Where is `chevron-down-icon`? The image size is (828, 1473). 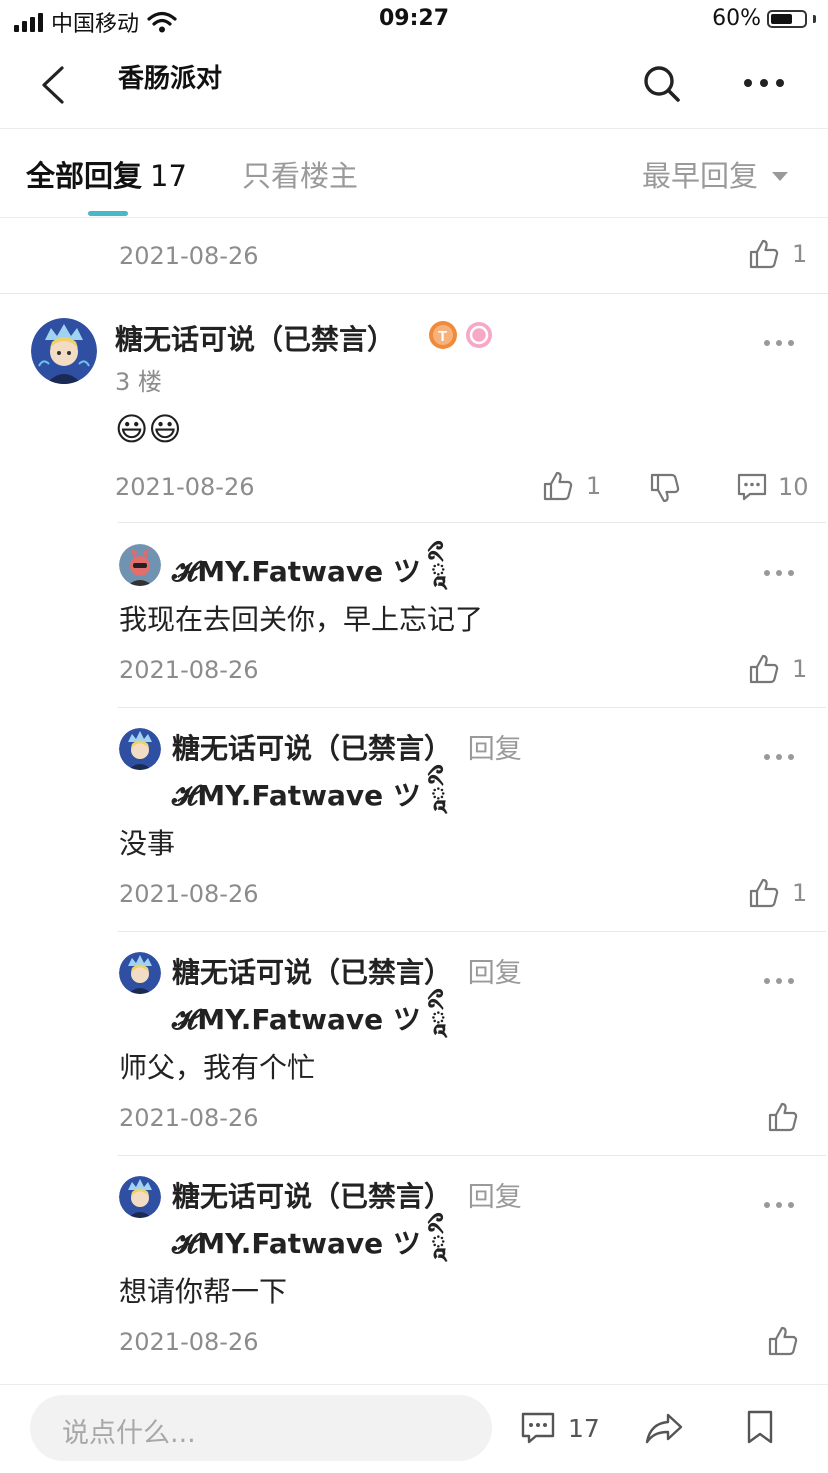 chevron-down-icon is located at coordinates (780, 176).